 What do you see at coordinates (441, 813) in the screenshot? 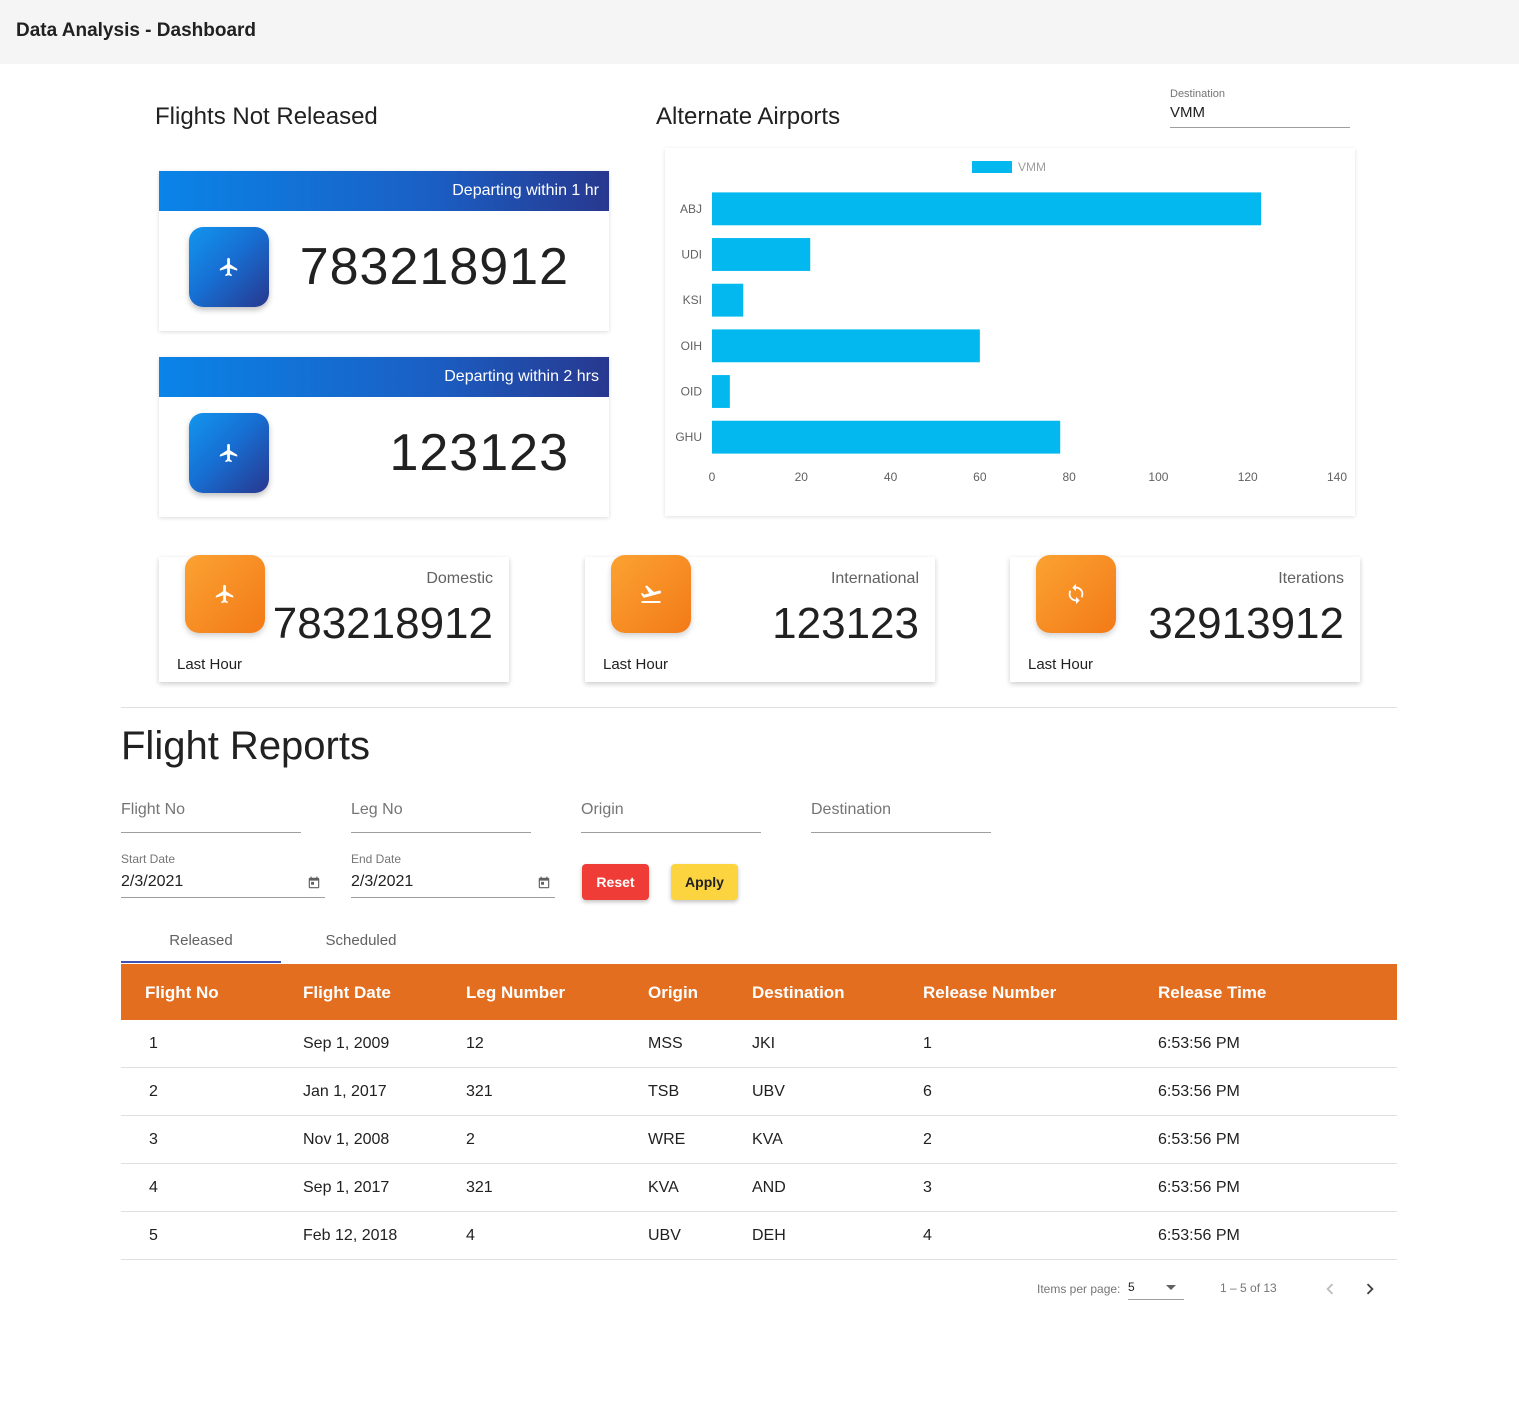
I see `leg-no-input: Leg No` at bounding box center [441, 813].